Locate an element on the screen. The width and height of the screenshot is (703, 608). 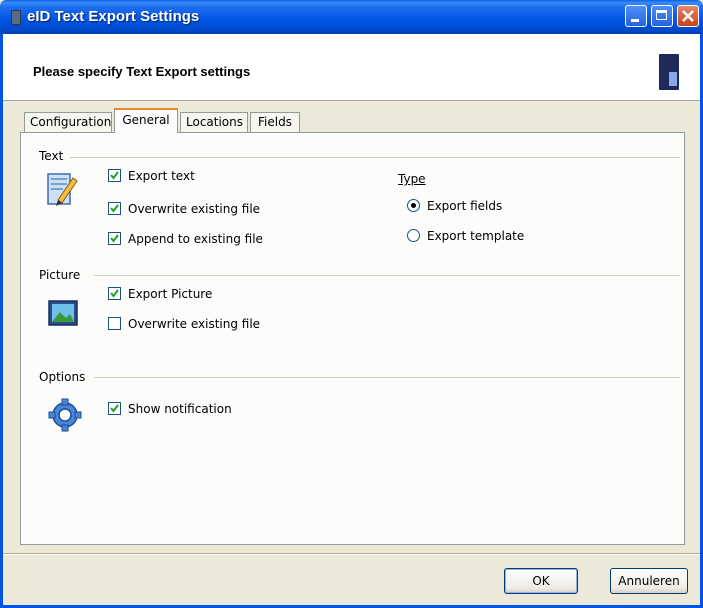
header-text: Please specify Text Export settings is located at coordinates (142, 71).